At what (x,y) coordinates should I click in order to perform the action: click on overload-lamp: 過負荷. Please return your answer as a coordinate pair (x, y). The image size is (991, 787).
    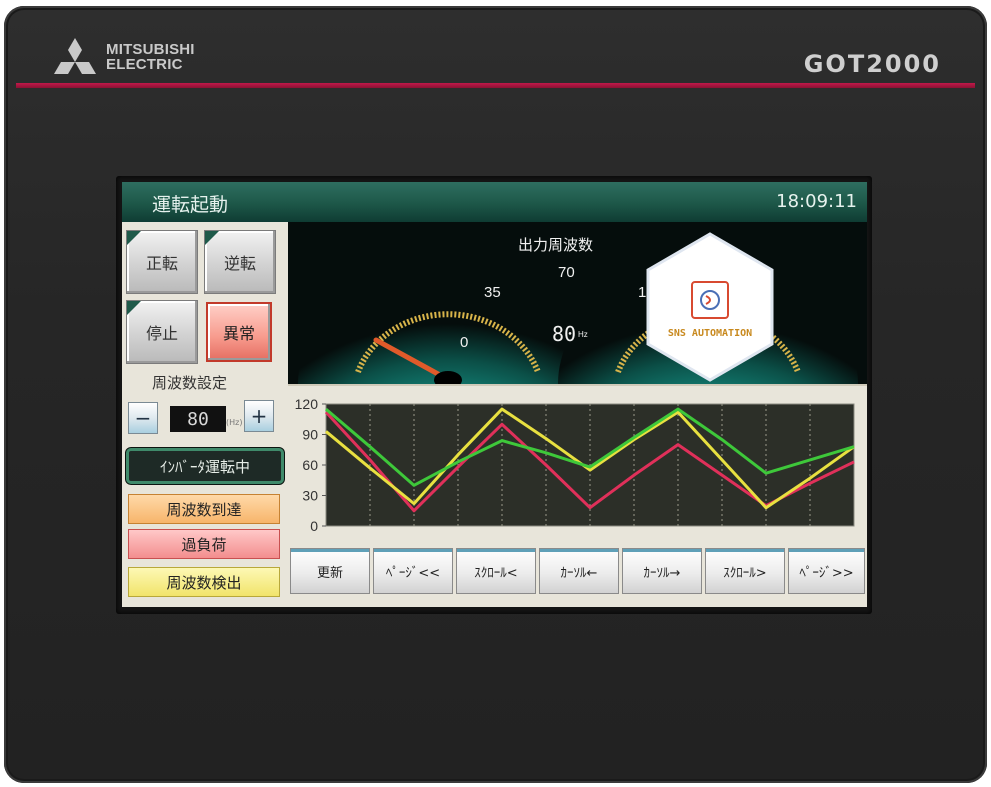
    Looking at the image, I should click on (204, 544).